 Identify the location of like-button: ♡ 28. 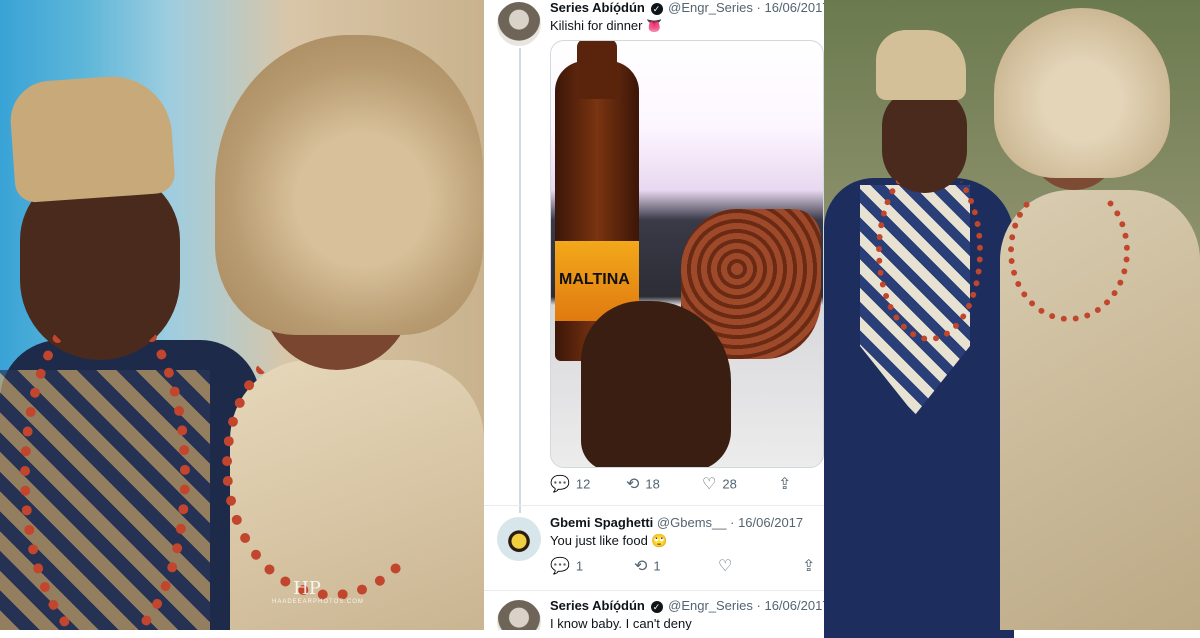
(719, 484).